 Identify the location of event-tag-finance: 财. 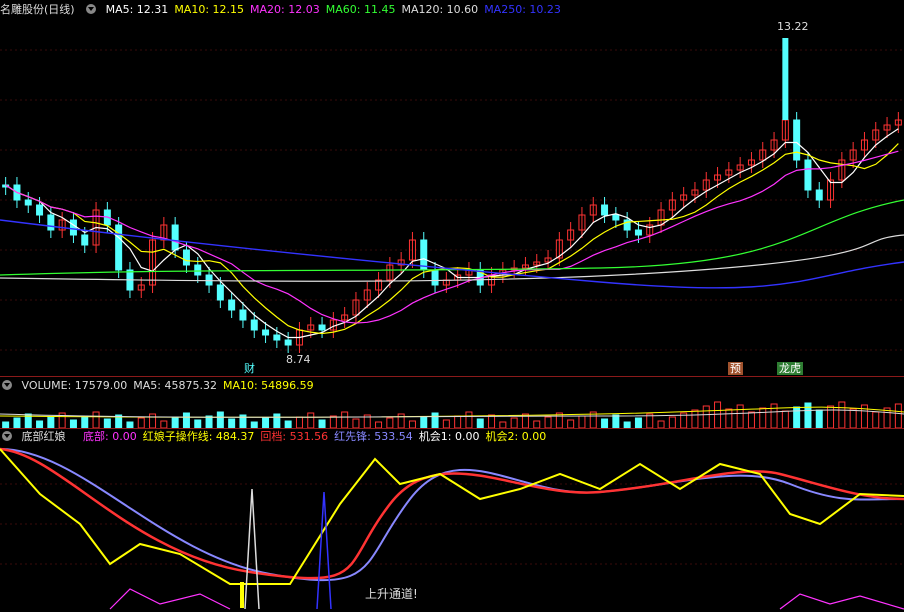
(249, 368).